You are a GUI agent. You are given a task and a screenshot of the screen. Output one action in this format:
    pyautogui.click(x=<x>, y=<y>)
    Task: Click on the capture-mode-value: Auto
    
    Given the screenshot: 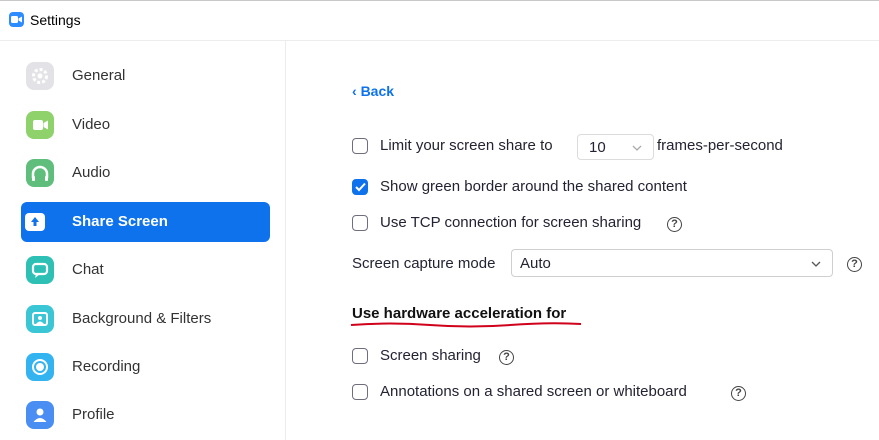 What is the action you would take?
    pyautogui.click(x=535, y=263)
    